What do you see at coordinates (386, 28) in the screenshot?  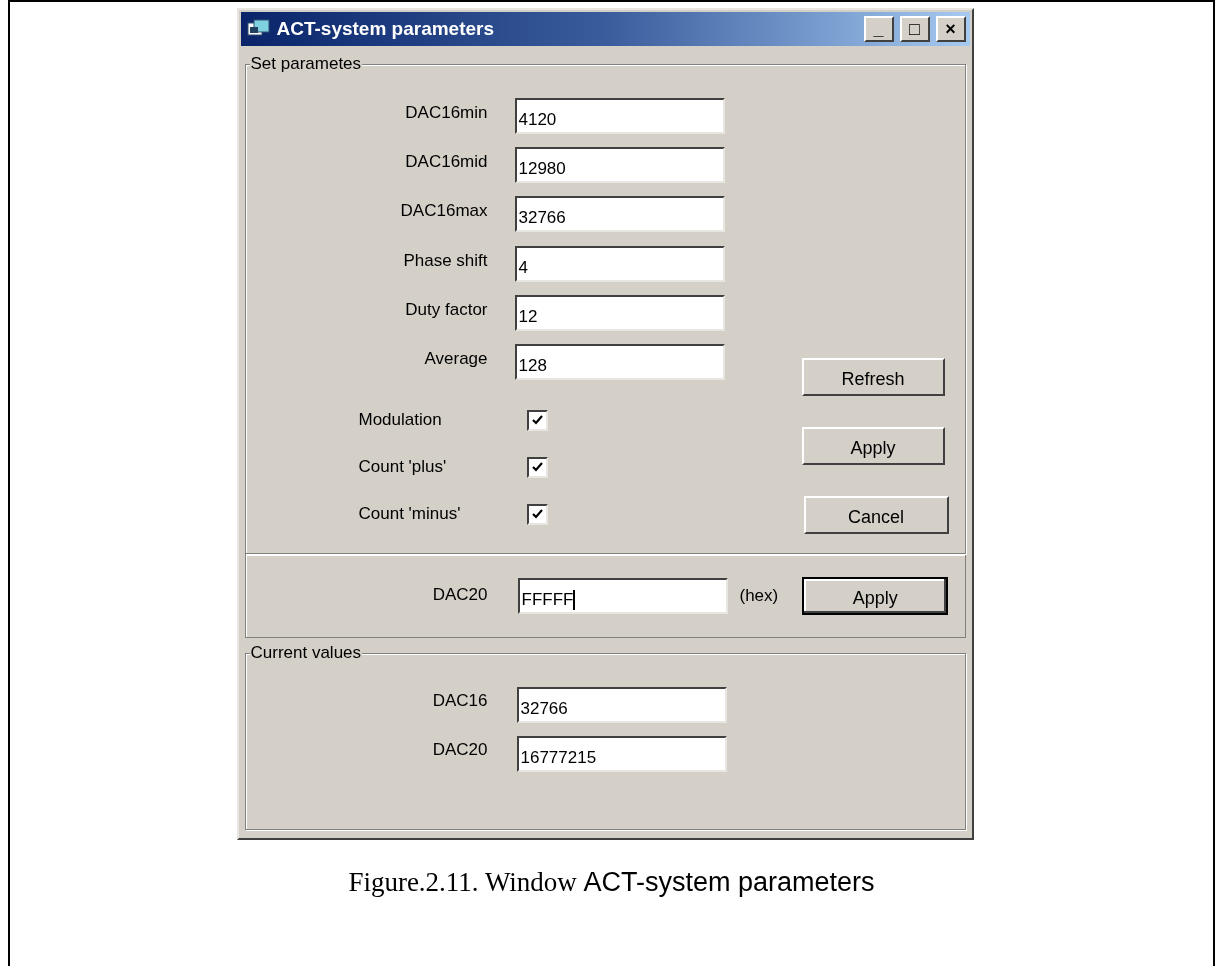 I see `window-title: ACT-system parameters` at bounding box center [386, 28].